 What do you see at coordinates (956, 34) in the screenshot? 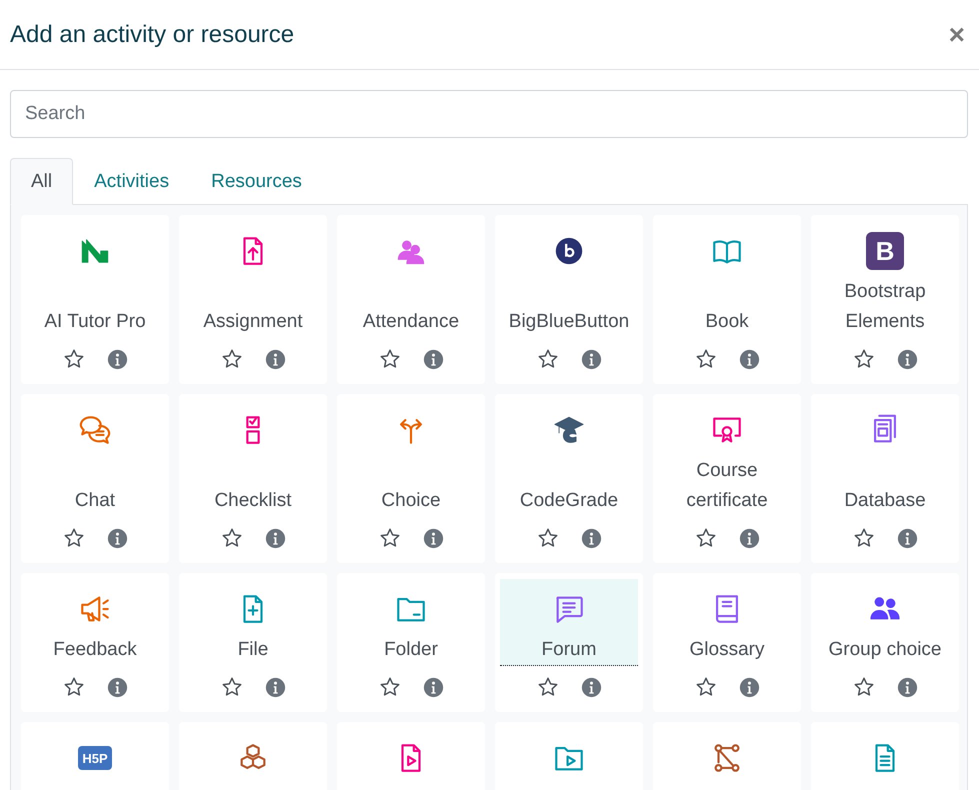
I see `close-button: ×` at bounding box center [956, 34].